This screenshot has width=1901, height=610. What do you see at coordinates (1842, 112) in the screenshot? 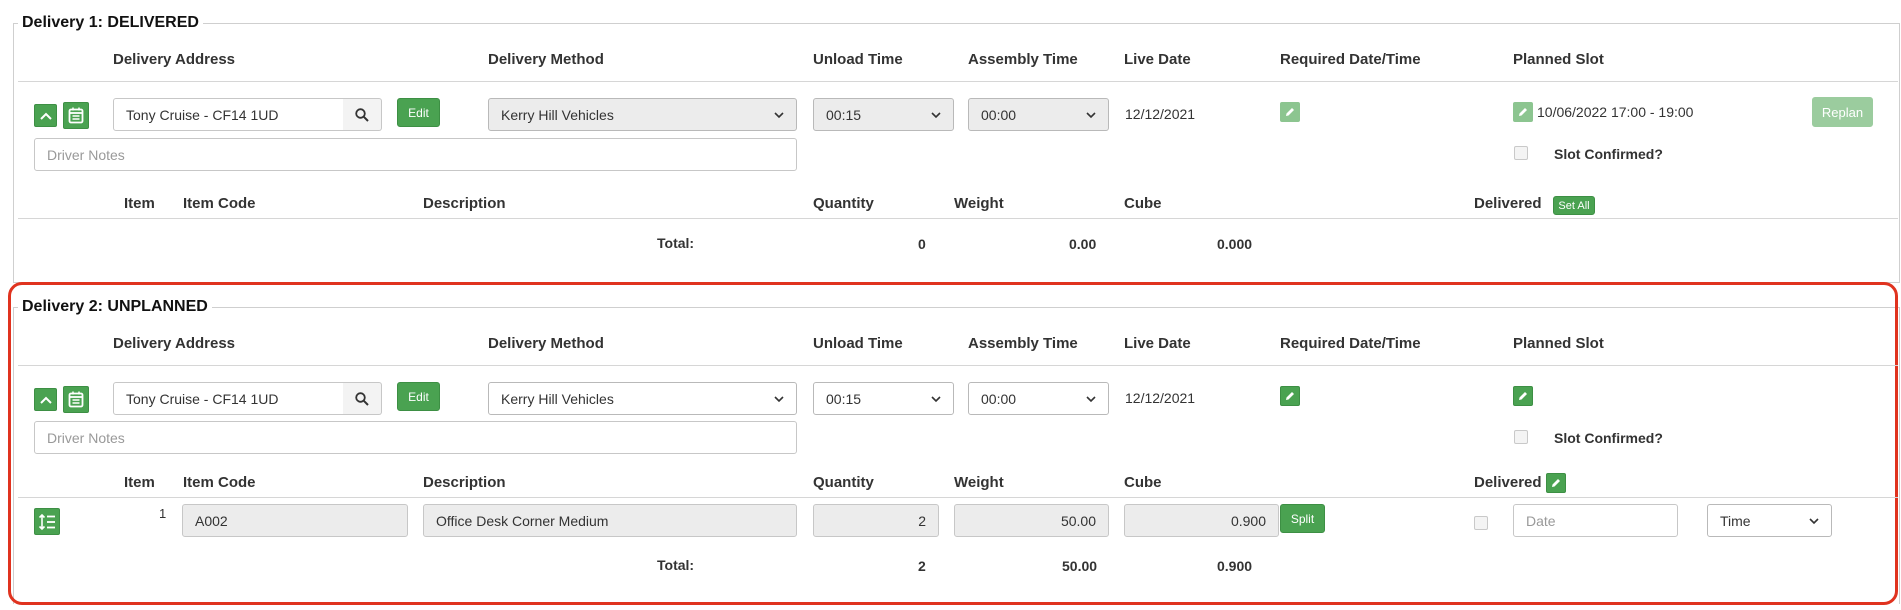
I see `replan-button: Replan` at bounding box center [1842, 112].